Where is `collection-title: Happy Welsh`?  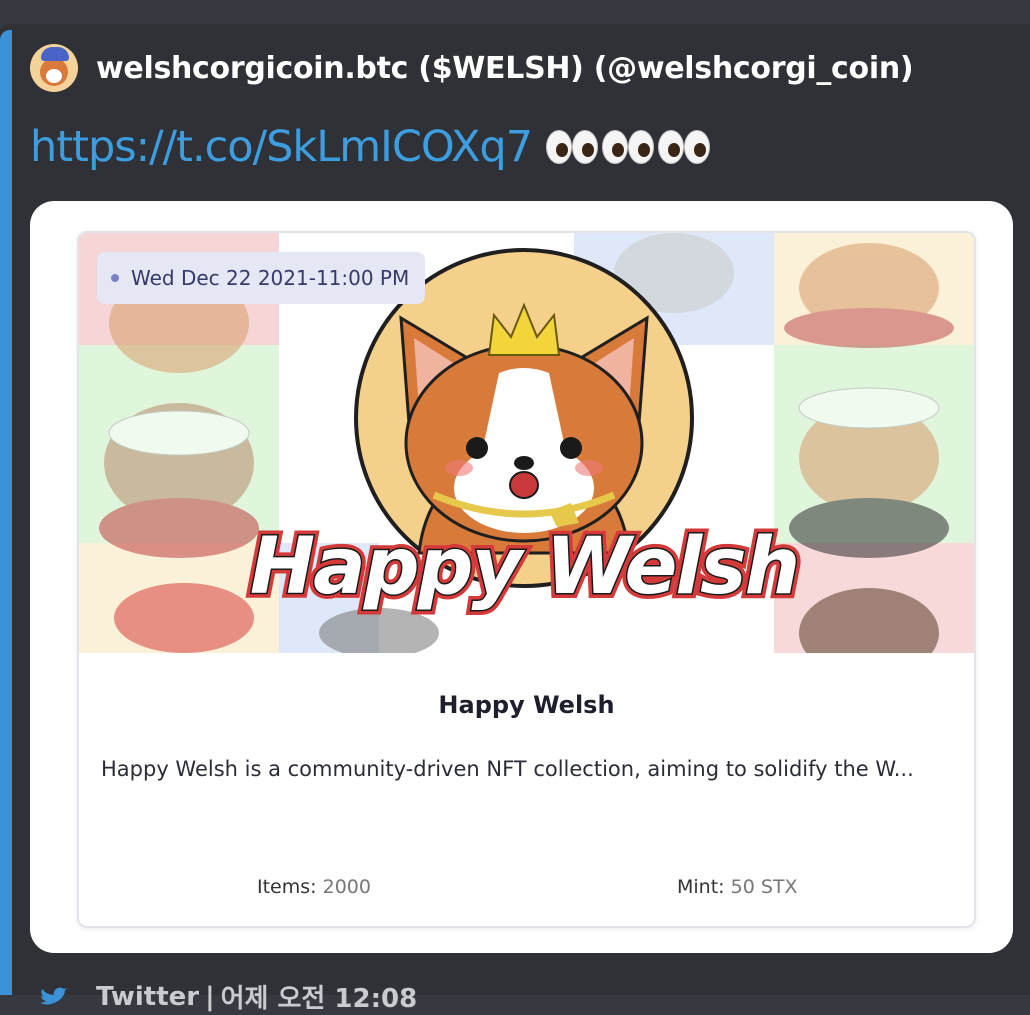
collection-title: Happy Welsh is located at coordinates (526, 705).